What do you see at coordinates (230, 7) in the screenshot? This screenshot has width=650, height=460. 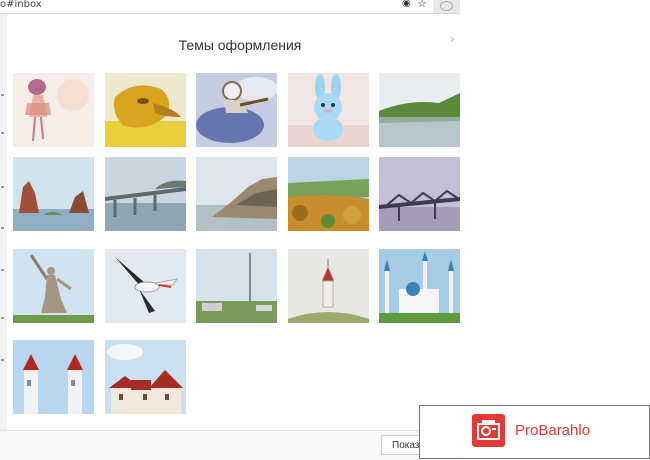 I see `browser-address-bar: o#inbox ◉ ☆` at bounding box center [230, 7].